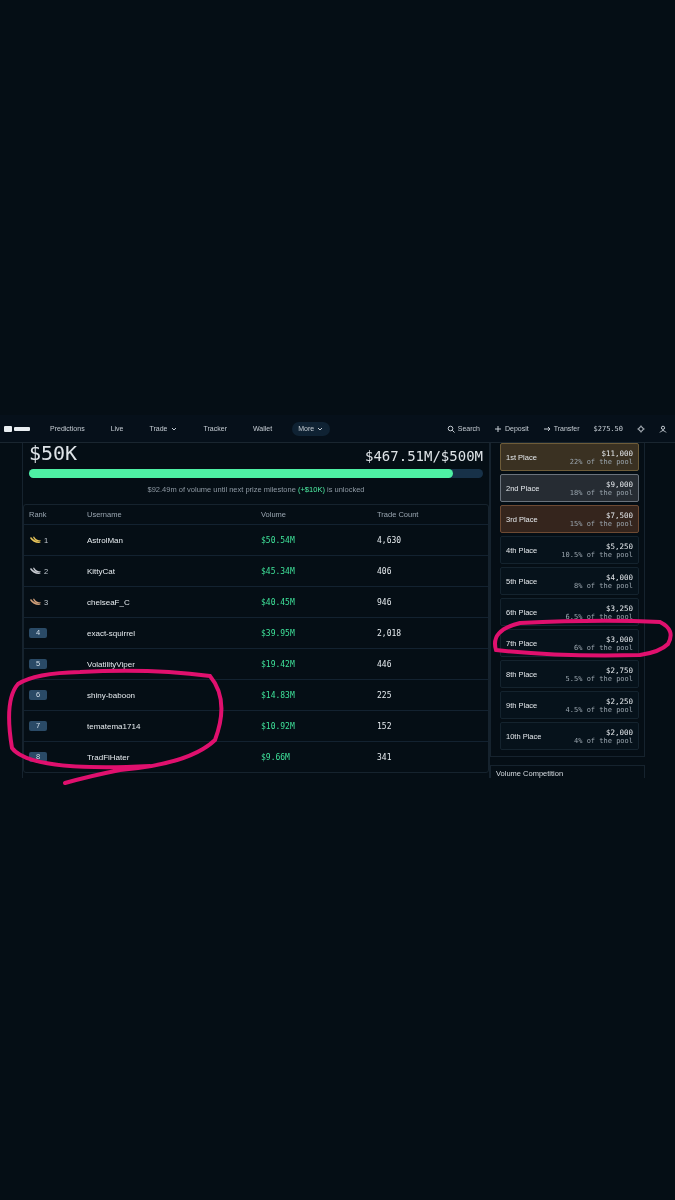  Describe the element at coordinates (385, 757) in the screenshot. I see `trade-count: 341` at that location.